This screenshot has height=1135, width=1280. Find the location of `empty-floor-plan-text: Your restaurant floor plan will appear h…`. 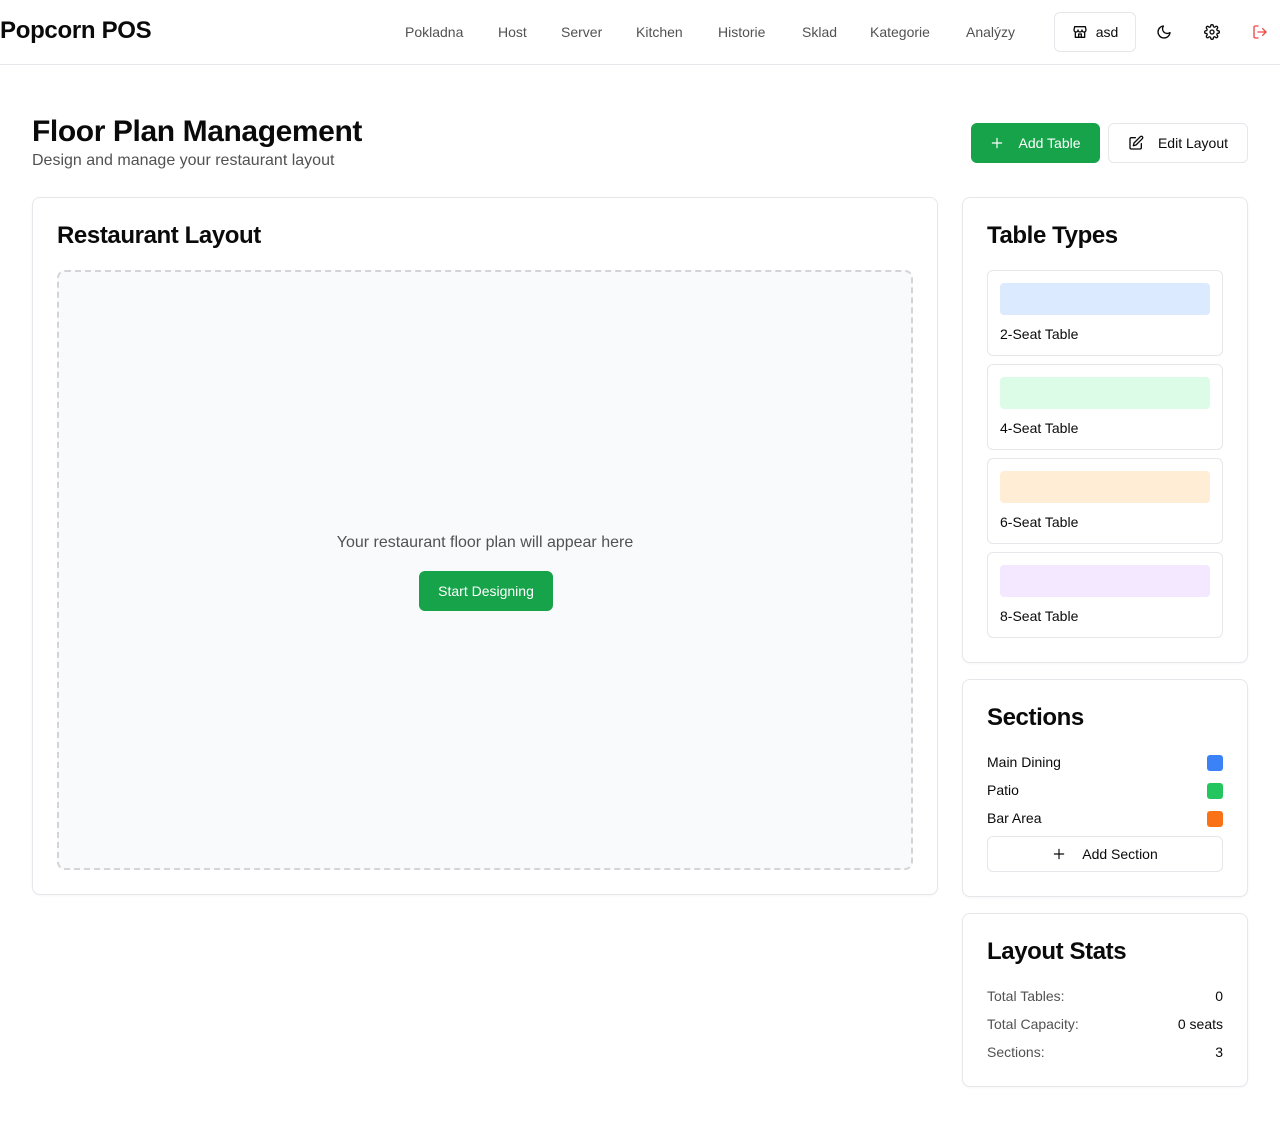

empty-floor-plan-text: Your restaurant floor plan will appear h… is located at coordinates (485, 542).